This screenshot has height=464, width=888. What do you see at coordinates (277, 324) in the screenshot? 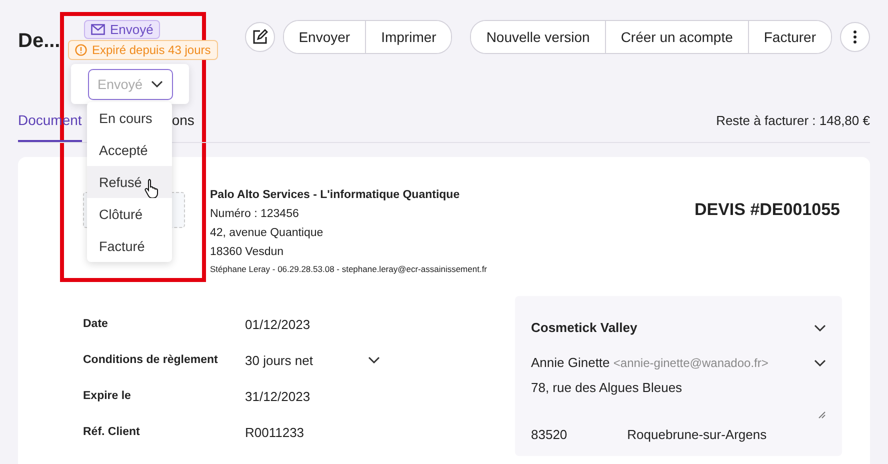
I see `field-value: 01/12/2023` at bounding box center [277, 324].